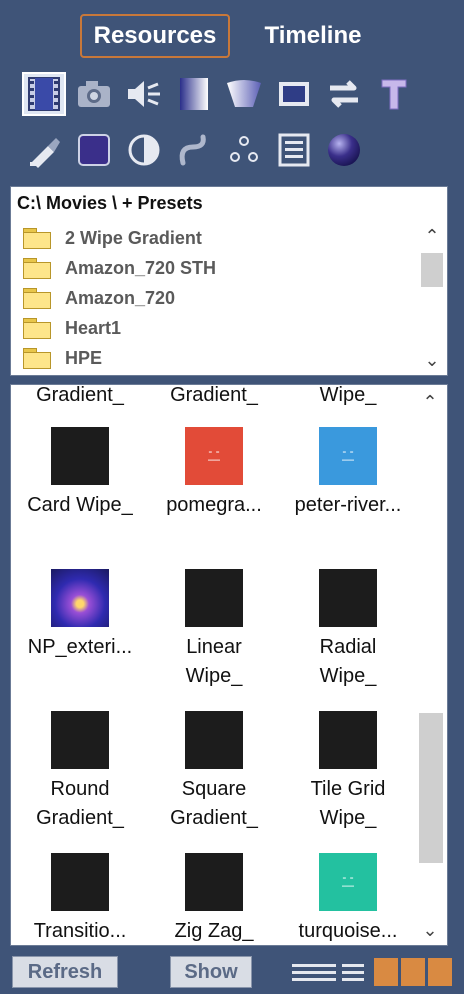 The height and width of the screenshot is (994, 464). What do you see at coordinates (348, 647) in the screenshot?
I see `thumbnail-label: Radial` at bounding box center [348, 647].